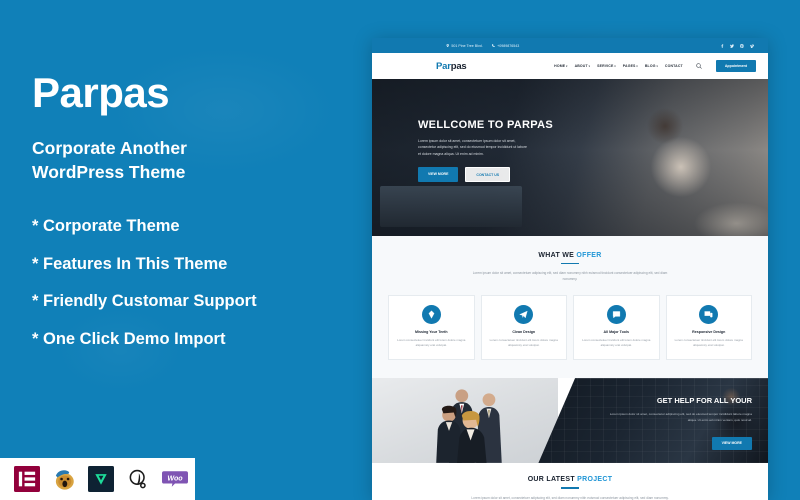 The image size is (800, 500). What do you see at coordinates (488, 175) in the screenshot?
I see `hero-secondary-button: CONTACT US` at bounding box center [488, 175].